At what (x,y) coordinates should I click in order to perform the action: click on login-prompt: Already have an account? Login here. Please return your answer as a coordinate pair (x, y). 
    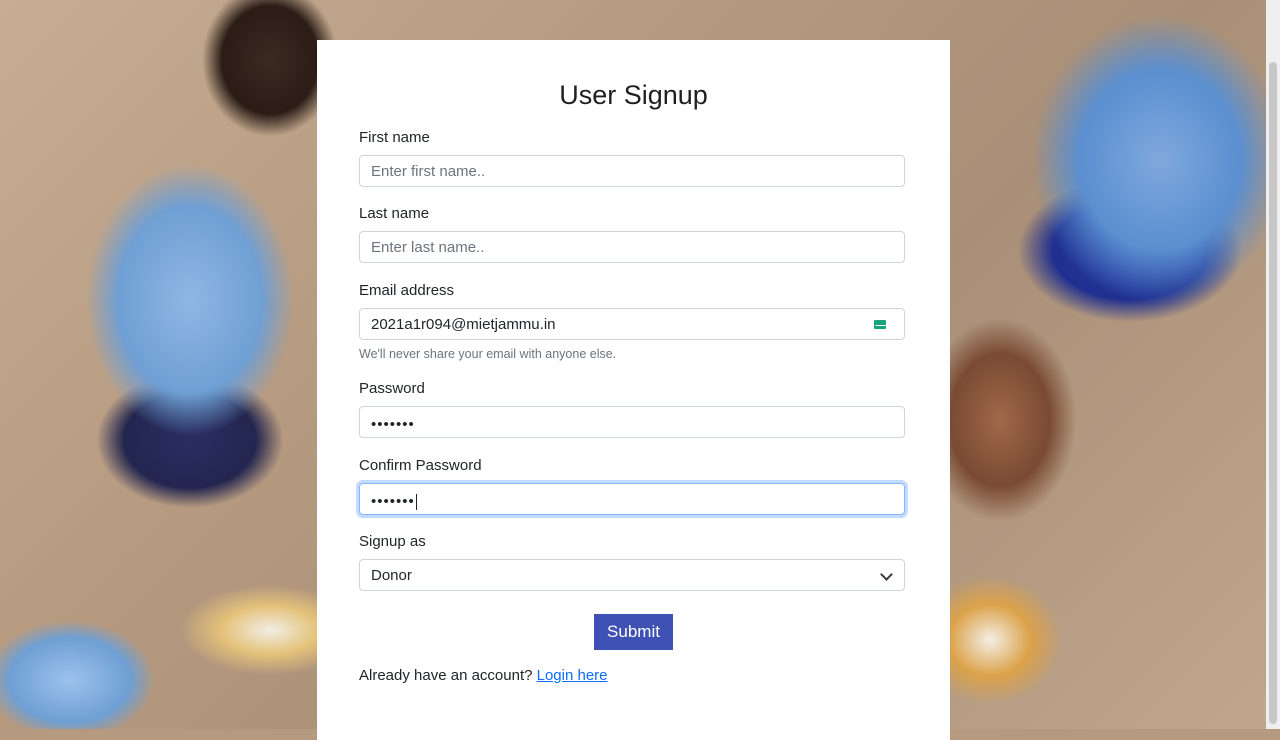
    Looking at the image, I should click on (483, 675).